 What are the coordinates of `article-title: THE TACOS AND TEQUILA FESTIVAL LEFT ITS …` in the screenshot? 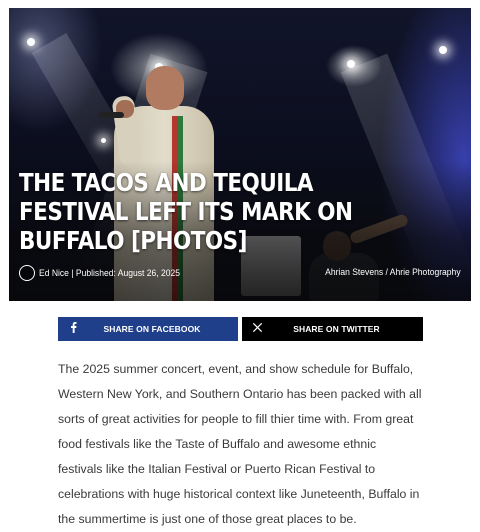 It's located at (186, 211).